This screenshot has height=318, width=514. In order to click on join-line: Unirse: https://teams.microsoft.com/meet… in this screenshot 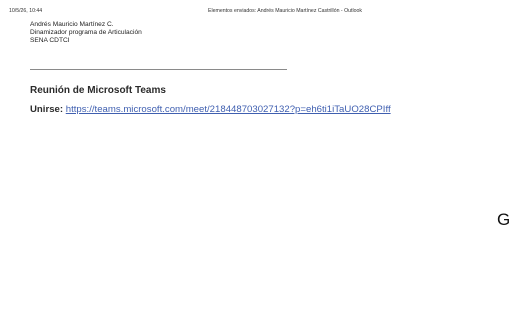, I will do `click(210, 109)`.